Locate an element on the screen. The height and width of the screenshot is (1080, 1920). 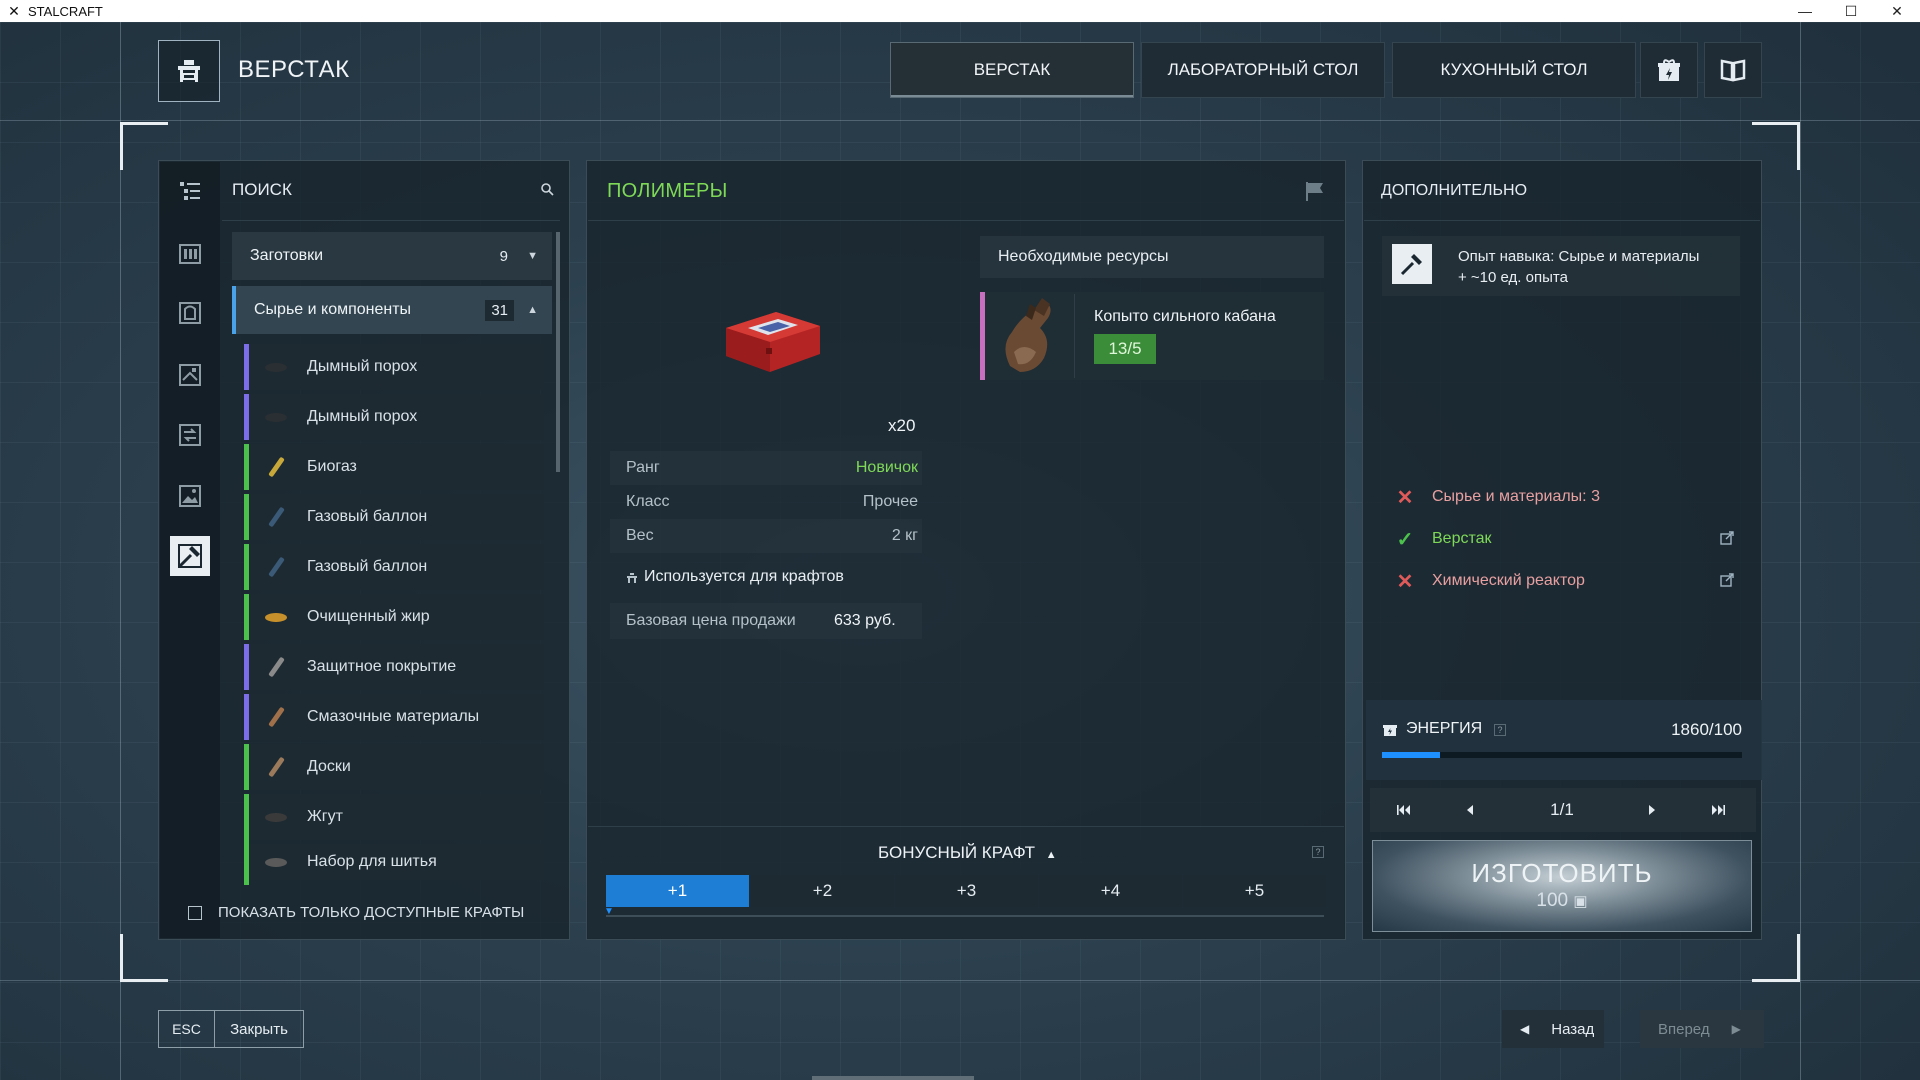
recipe-item-label: Биогаз is located at coordinates (332, 466).